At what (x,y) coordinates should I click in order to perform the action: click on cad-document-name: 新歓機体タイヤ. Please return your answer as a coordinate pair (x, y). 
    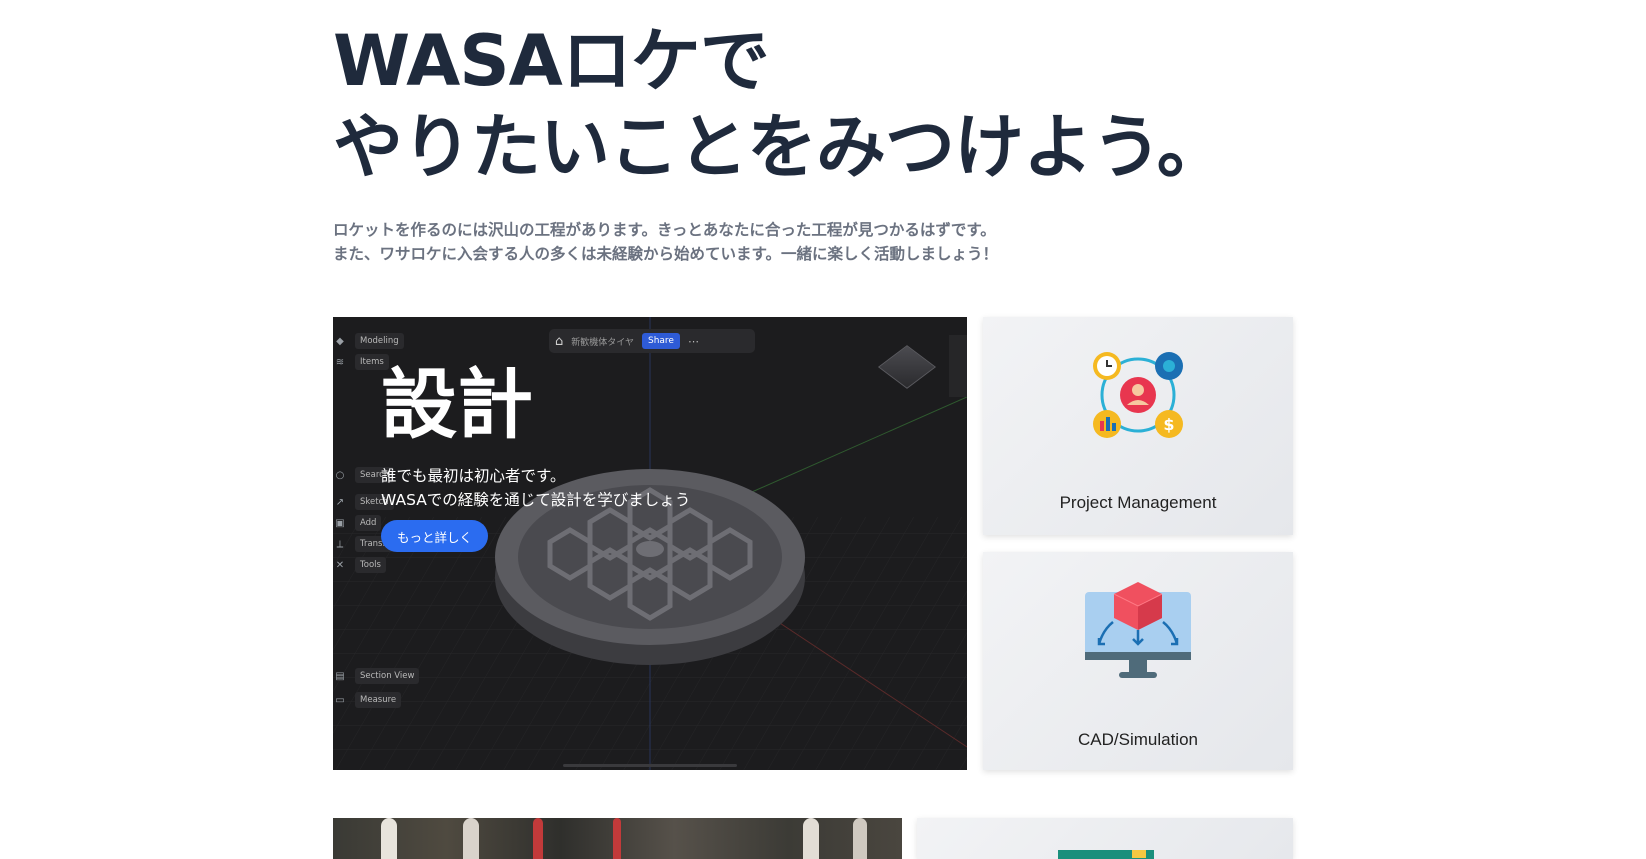
    Looking at the image, I should click on (602, 342).